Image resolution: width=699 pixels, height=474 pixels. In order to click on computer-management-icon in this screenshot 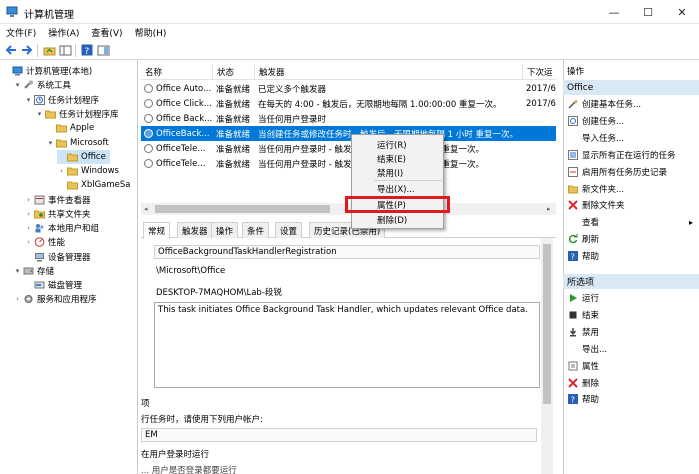, I will do `click(12, 12)`.